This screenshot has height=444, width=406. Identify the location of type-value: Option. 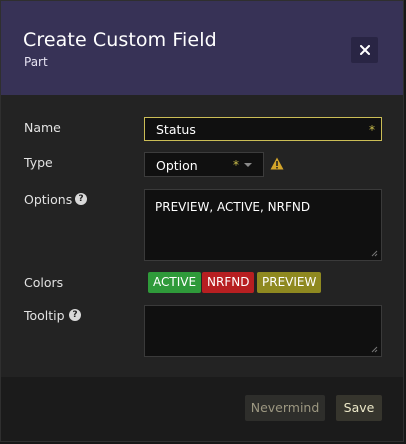
(177, 165).